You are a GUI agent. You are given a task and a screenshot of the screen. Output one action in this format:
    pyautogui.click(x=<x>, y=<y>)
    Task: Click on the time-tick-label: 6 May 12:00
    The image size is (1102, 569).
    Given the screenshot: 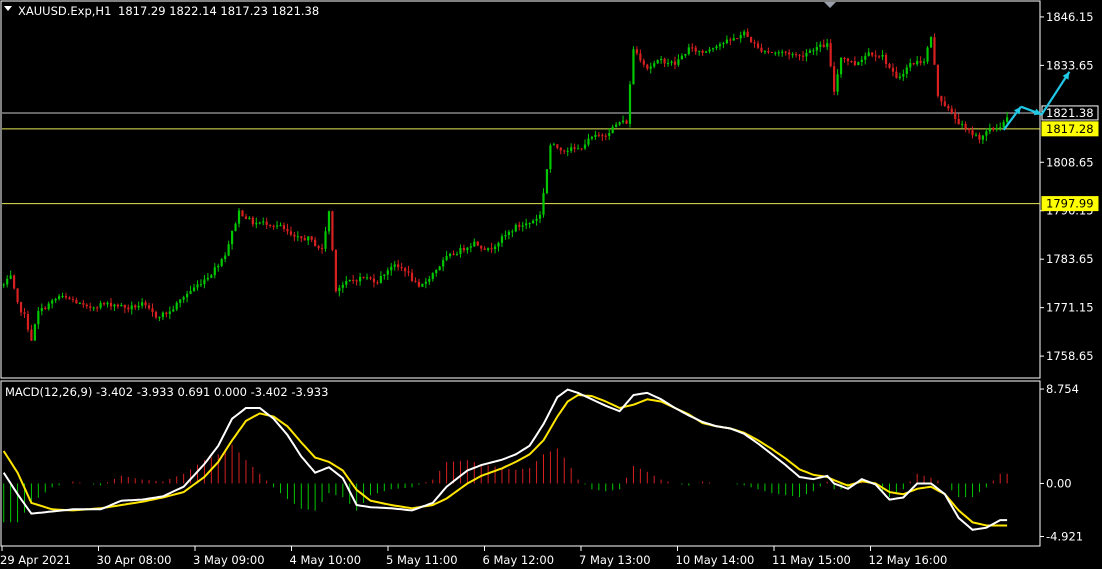 What is the action you would take?
    pyautogui.click(x=519, y=560)
    